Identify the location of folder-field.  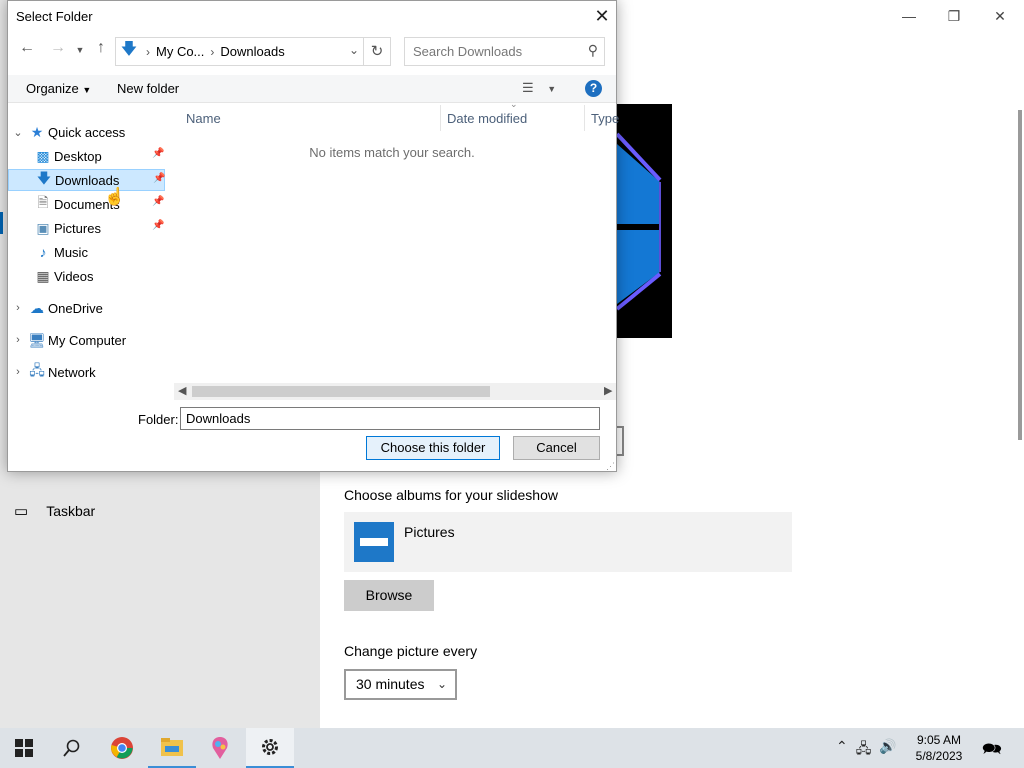
(390, 418).